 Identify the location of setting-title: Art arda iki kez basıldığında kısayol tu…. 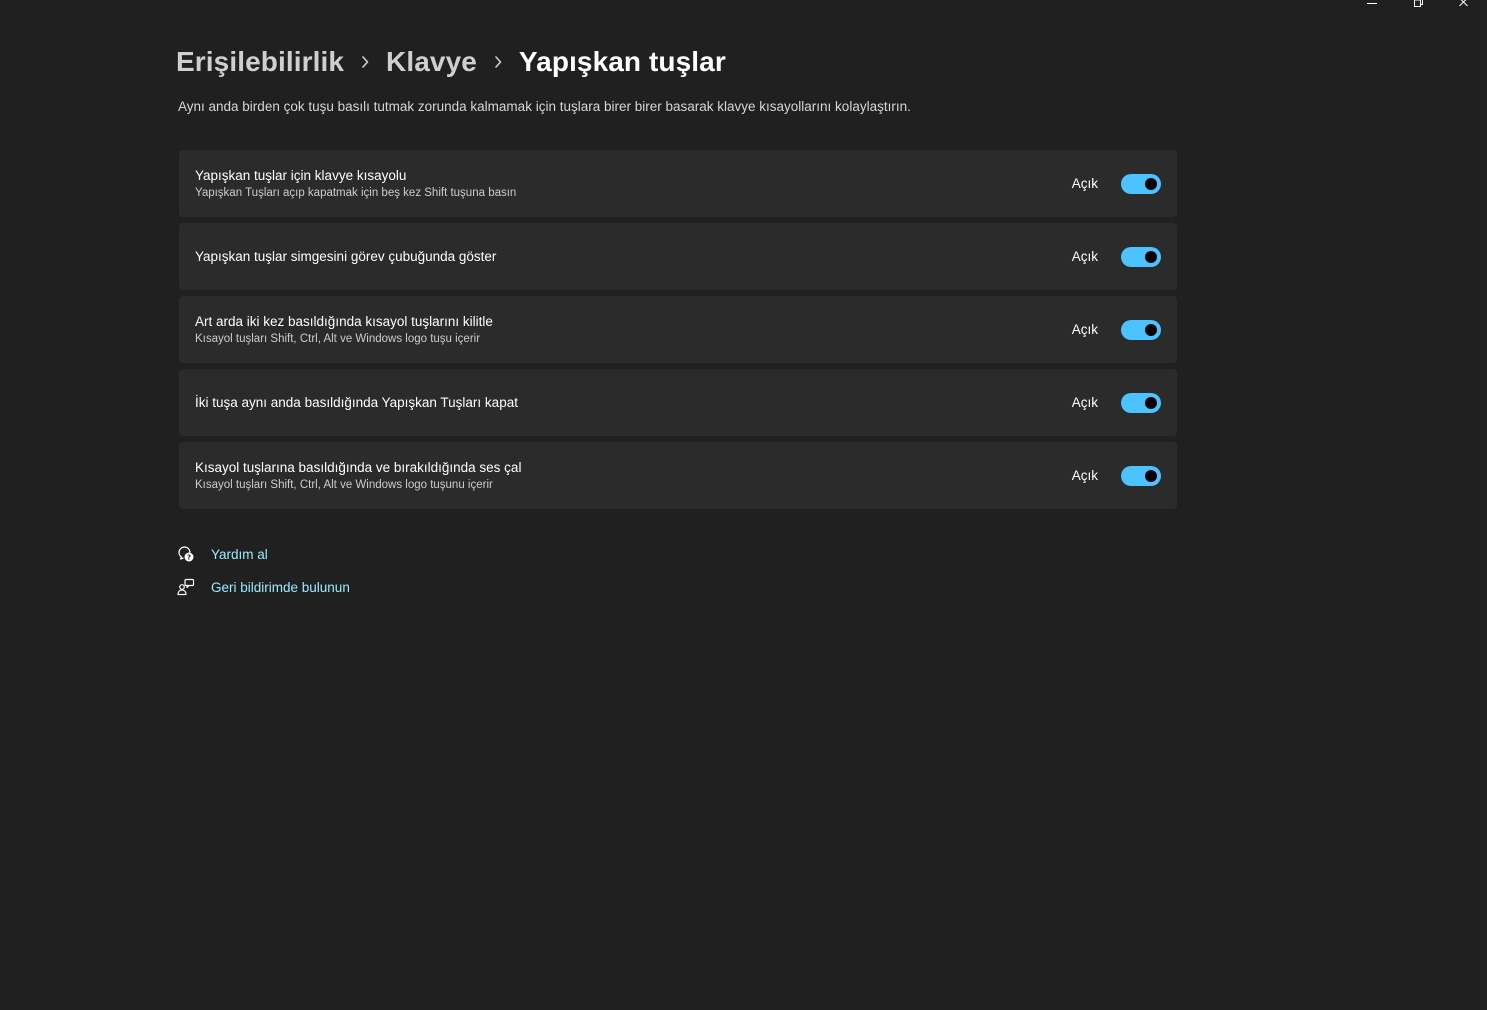
(344, 321).